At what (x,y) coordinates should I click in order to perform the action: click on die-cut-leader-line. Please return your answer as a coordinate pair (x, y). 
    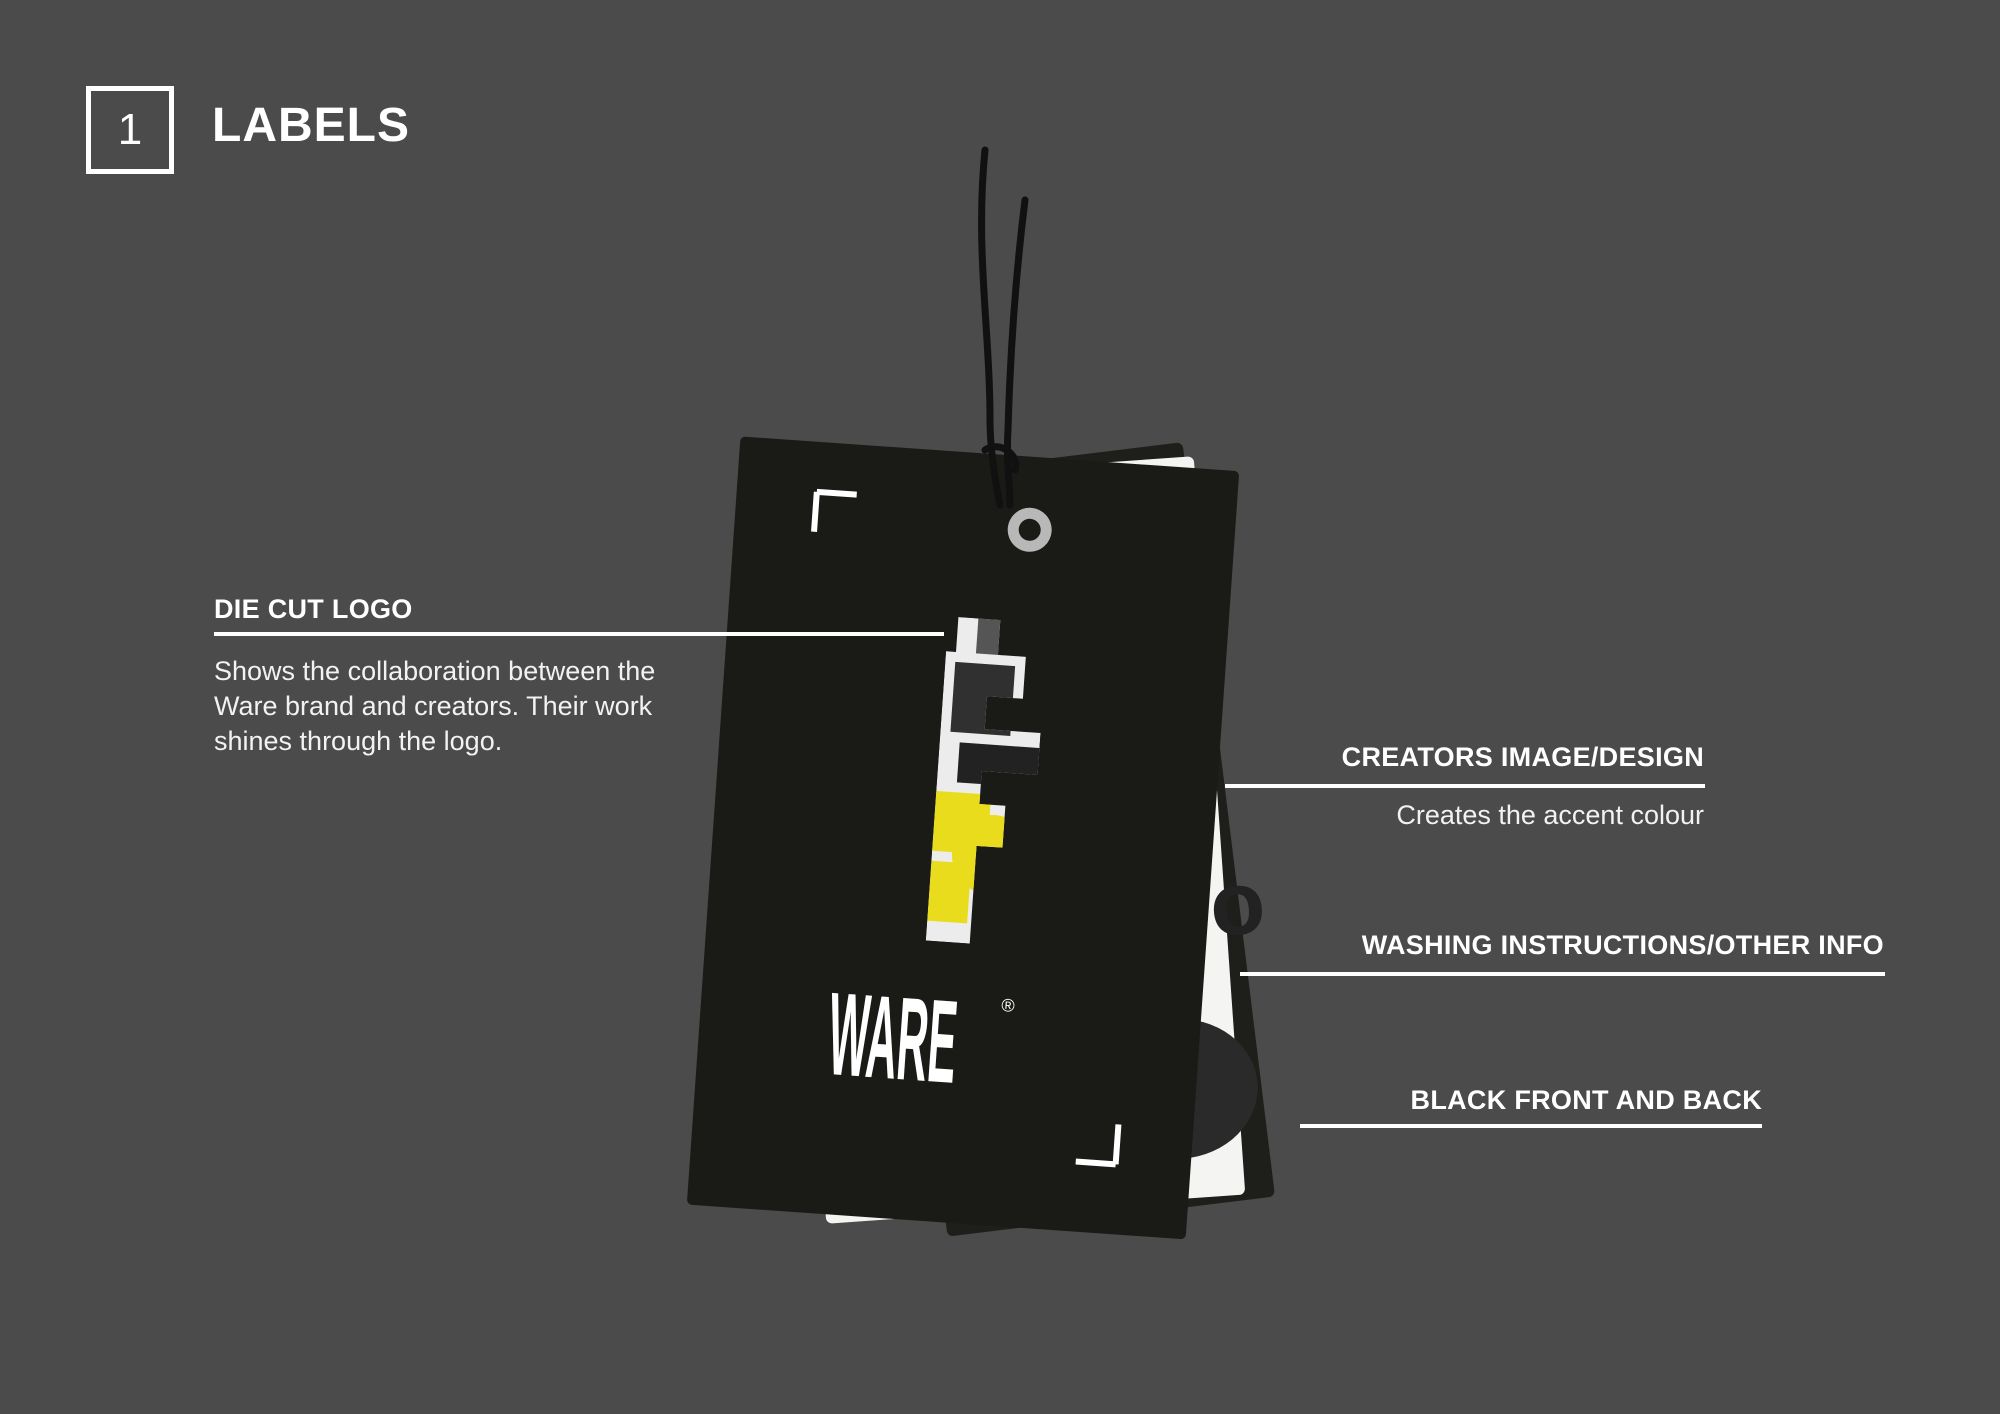
    Looking at the image, I should click on (579, 634).